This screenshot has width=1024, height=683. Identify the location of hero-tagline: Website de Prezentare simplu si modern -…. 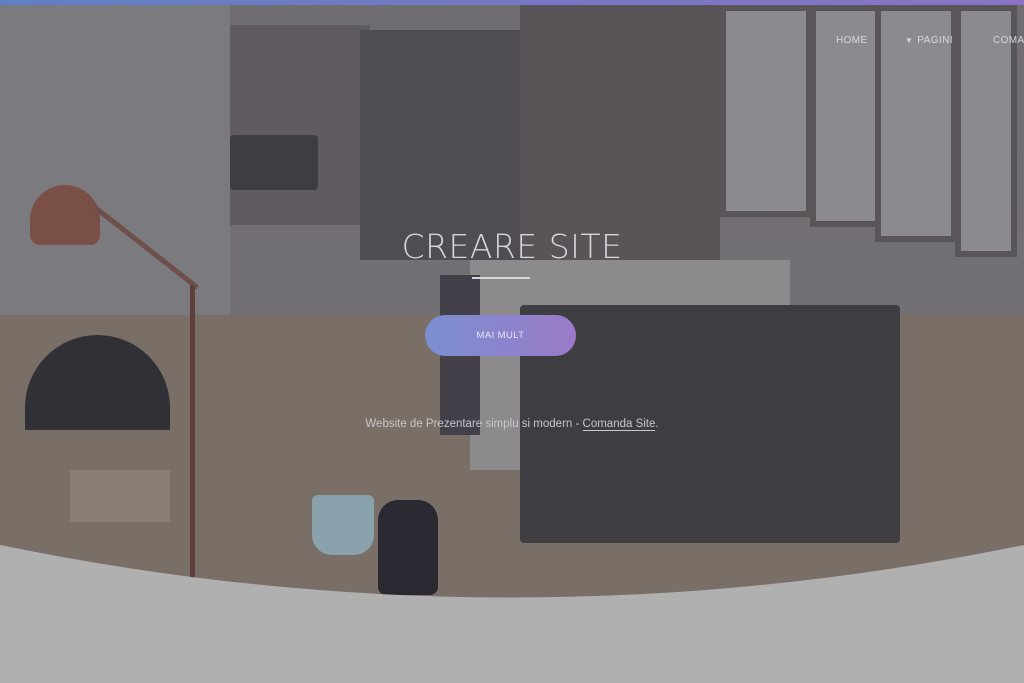
(512, 424).